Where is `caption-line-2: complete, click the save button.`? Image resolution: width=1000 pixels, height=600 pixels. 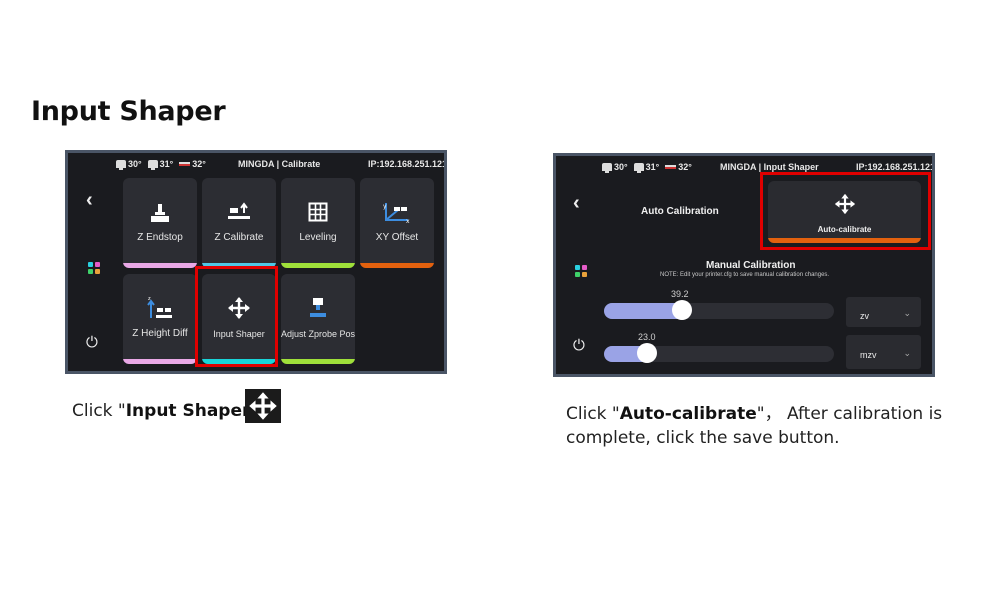 caption-line-2: complete, click the save button. is located at coordinates (703, 438).